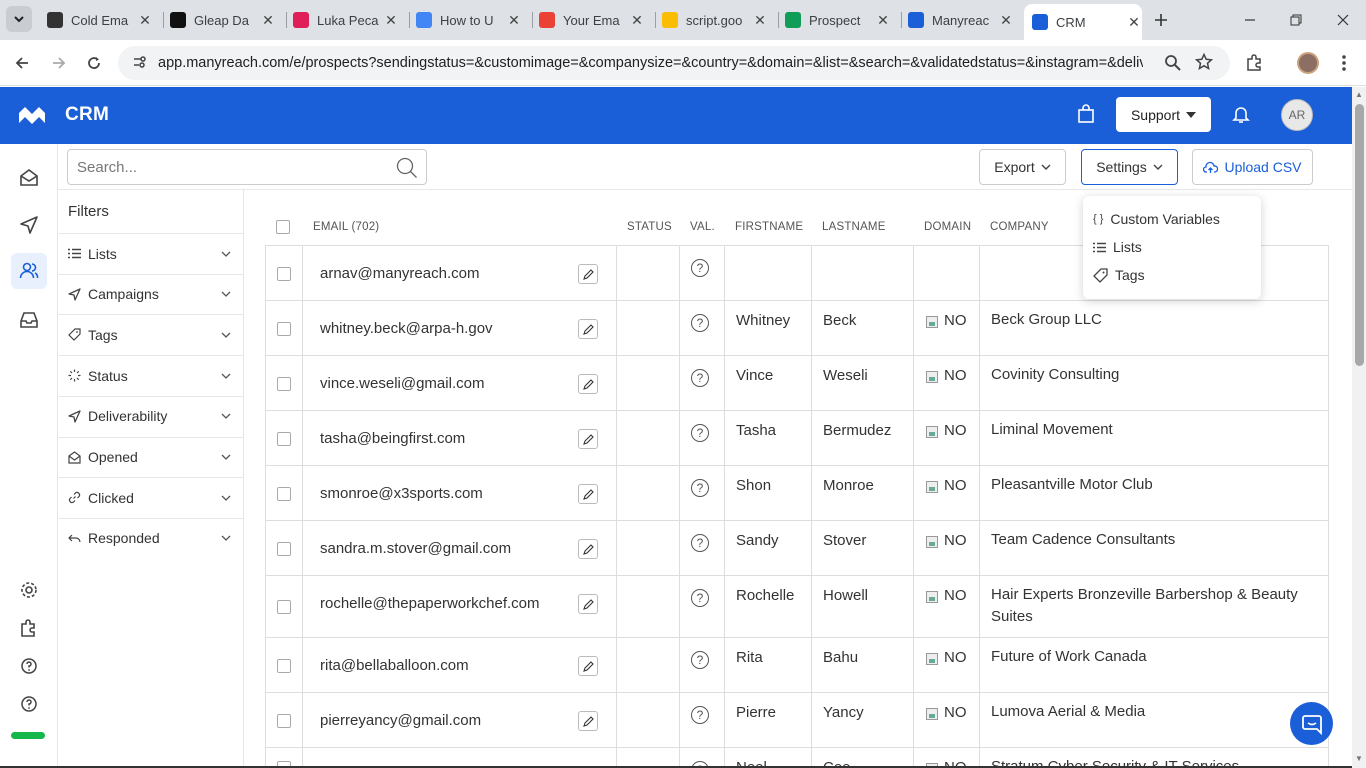 Image resolution: width=1366 pixels, height=768 pixels. What do you see at coordinates (1117, 247) in the screenshot?
I see `menu-item-lists: Lists` at bounding box center [1117, 247].